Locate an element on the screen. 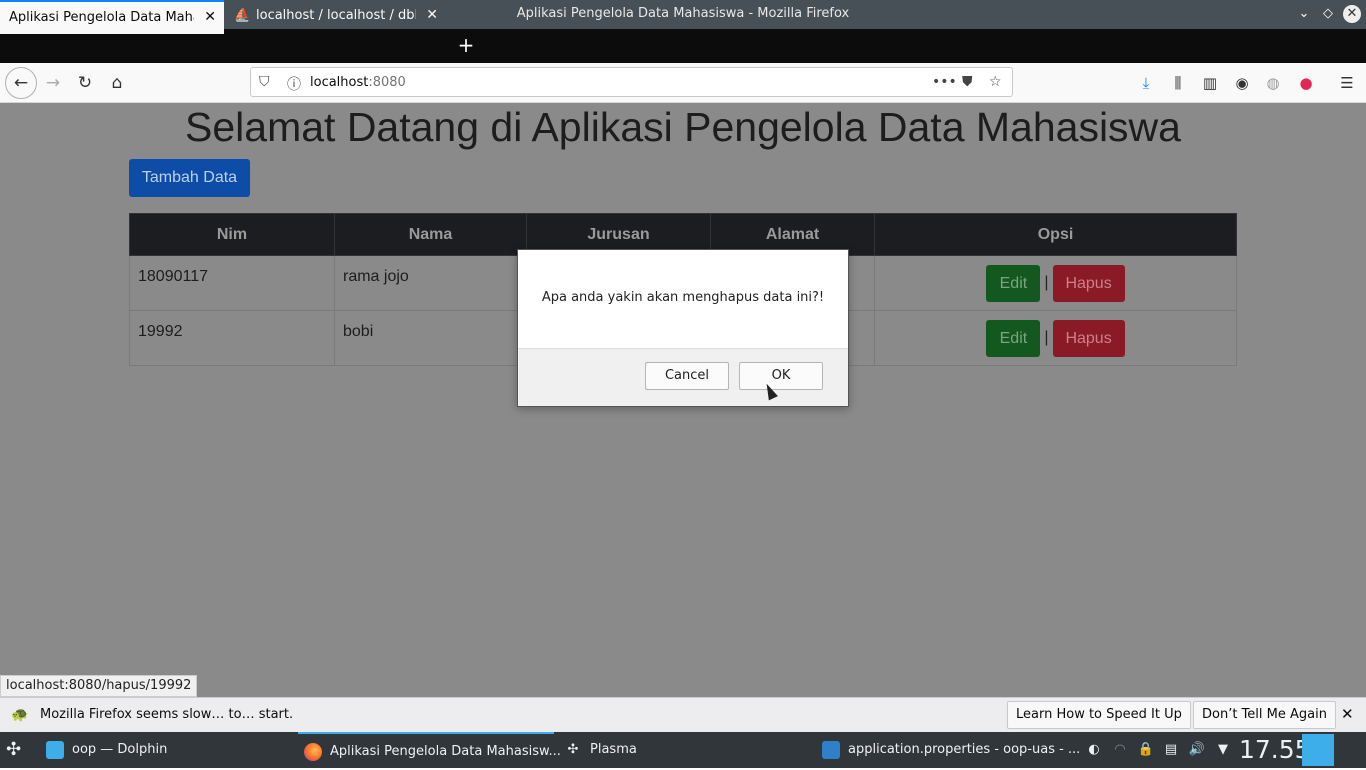 The width and height of the screenshot is (1366, 770). cell-nama: rama jojo is located at coordinates (430, 283).